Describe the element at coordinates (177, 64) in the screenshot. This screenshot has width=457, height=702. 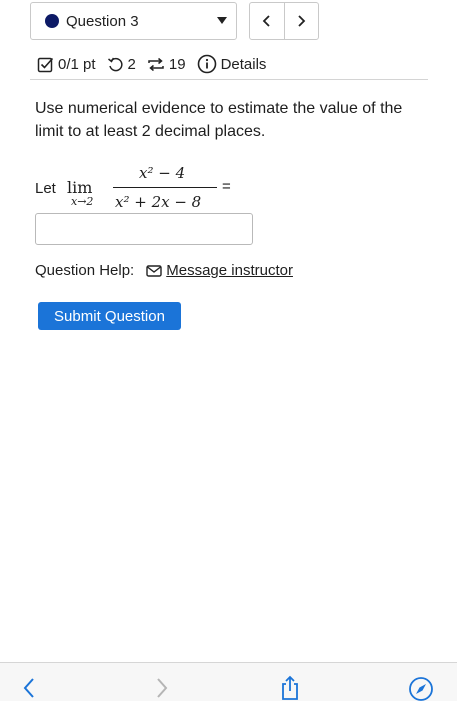
I see `submissions-count: 19` at that location.